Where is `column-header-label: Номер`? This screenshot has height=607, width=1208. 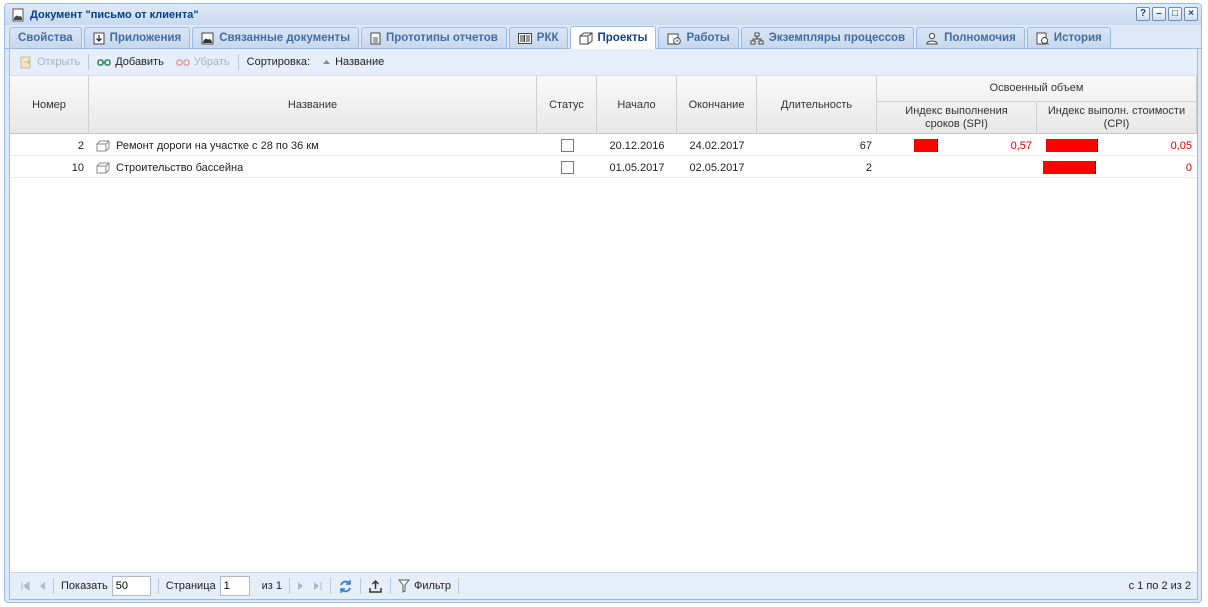
column-header-label: Номер is located at coordinates (49, 104).